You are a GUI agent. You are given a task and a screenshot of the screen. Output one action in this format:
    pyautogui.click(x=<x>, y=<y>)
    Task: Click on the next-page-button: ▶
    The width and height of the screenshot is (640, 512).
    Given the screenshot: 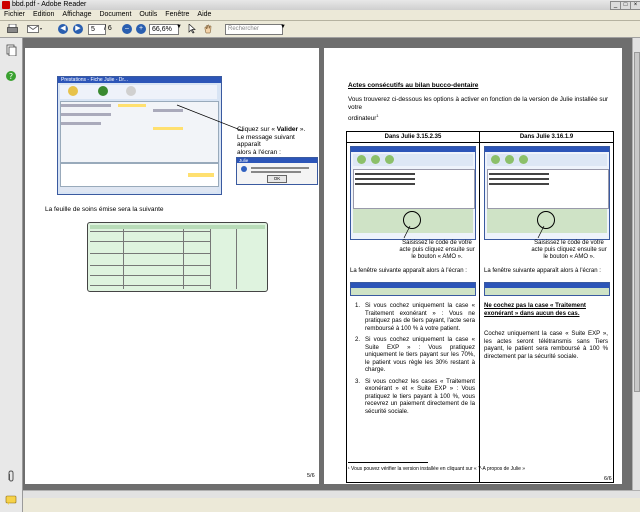 What is the action you would take?
    pyautogui.click(x=78, y=29)
    